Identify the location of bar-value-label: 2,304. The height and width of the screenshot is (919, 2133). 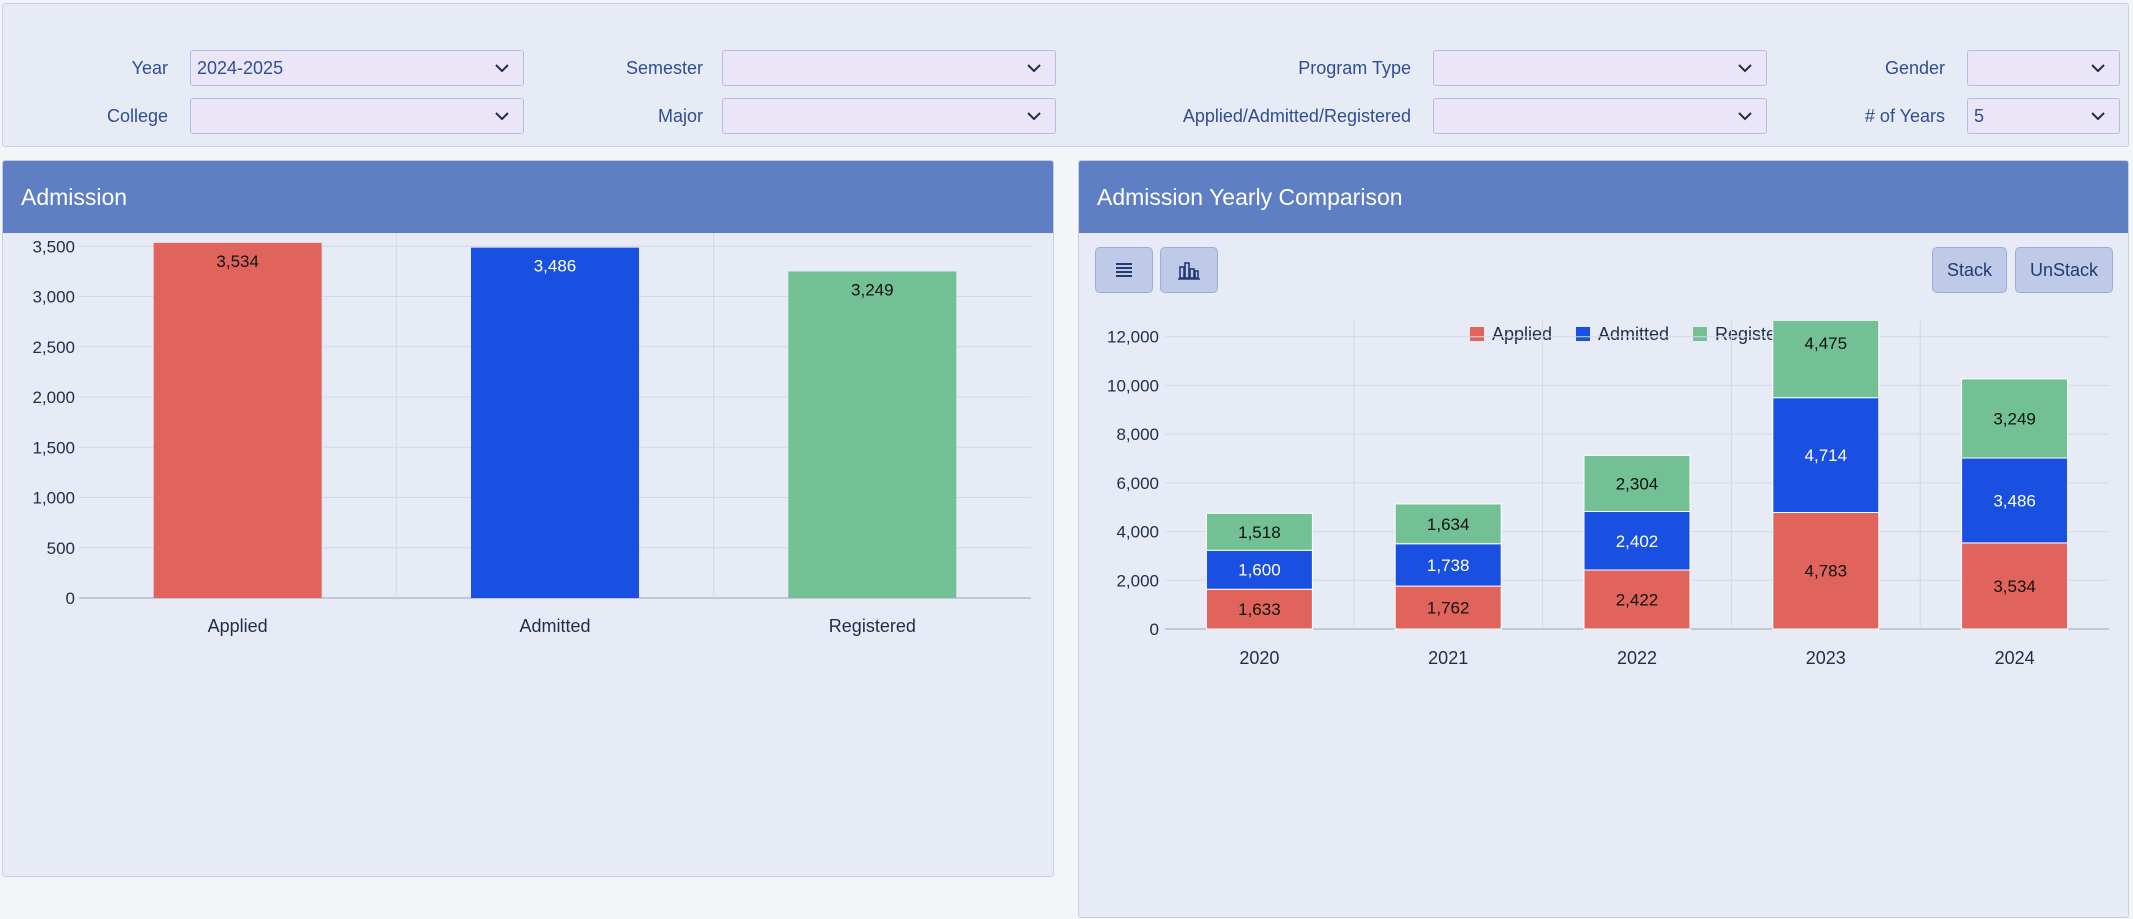
(1637, 483).